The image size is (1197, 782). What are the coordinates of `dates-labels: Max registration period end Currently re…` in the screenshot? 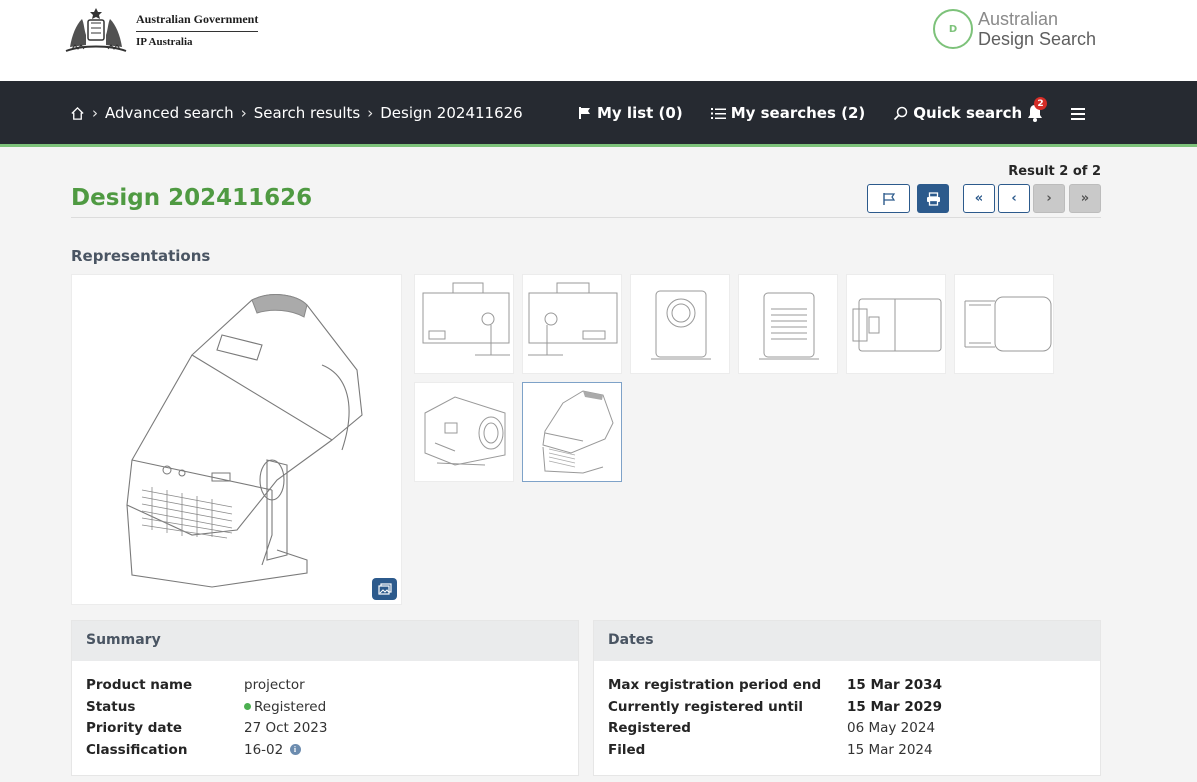 It's located at (714, 718).